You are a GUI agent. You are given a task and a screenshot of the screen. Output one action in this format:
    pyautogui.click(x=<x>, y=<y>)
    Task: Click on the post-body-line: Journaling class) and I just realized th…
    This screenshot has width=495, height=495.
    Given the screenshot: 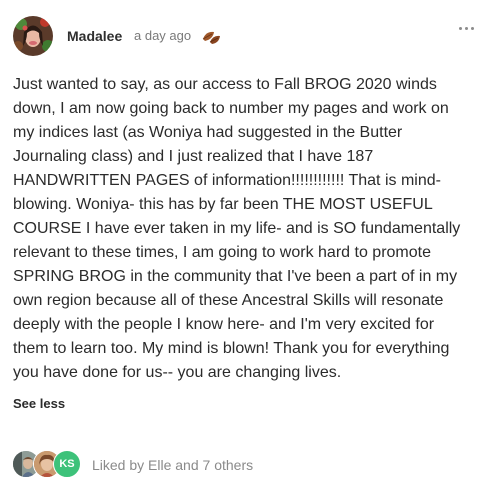 What is the action you would take?
    pyautogui.click(x=193, y=156)
    